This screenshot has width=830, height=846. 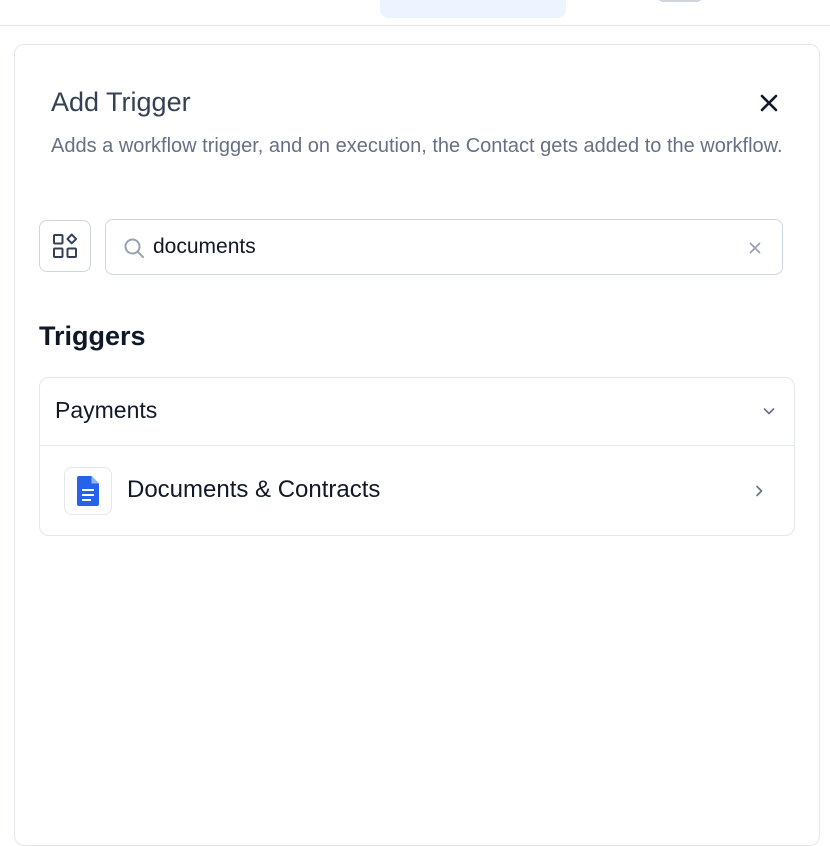 I want to click on document-icon, so click(x=88, y=491).